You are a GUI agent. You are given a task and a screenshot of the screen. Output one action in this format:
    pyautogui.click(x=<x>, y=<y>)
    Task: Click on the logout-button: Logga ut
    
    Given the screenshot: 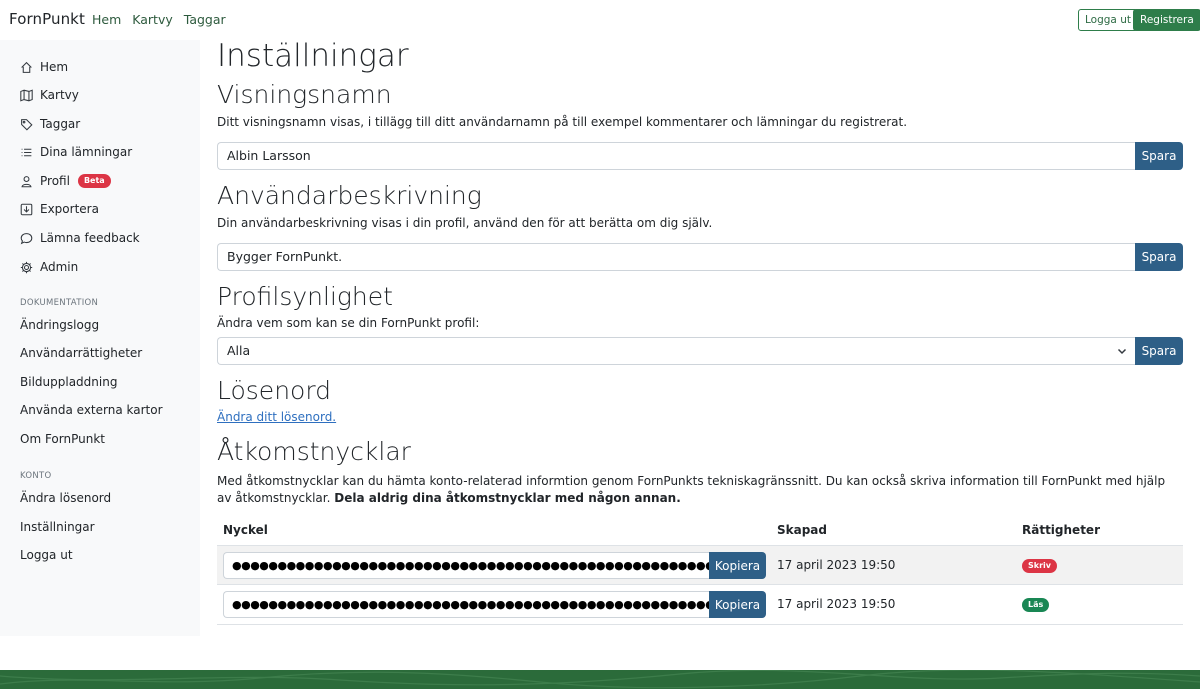 What is the action you would take?
    pyautogui.click(x=1108, y=20)
    